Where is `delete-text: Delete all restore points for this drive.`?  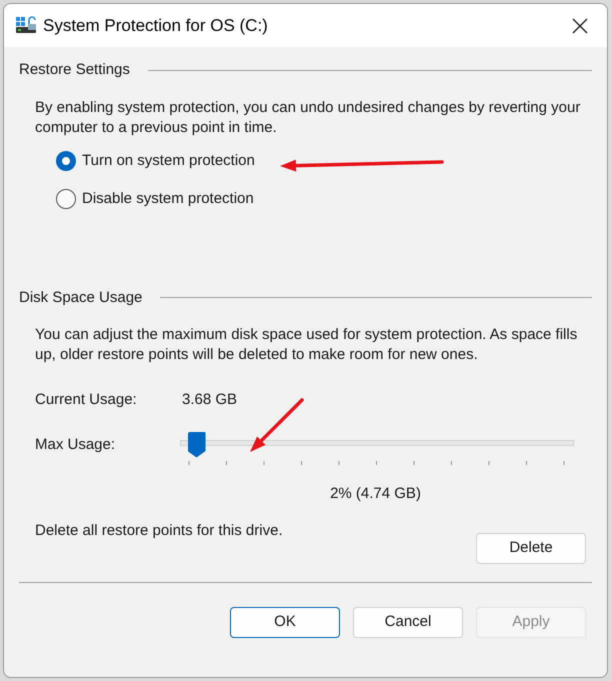
delete-text: Delete all restore points for this drive. is located at coordinates (159, 530).